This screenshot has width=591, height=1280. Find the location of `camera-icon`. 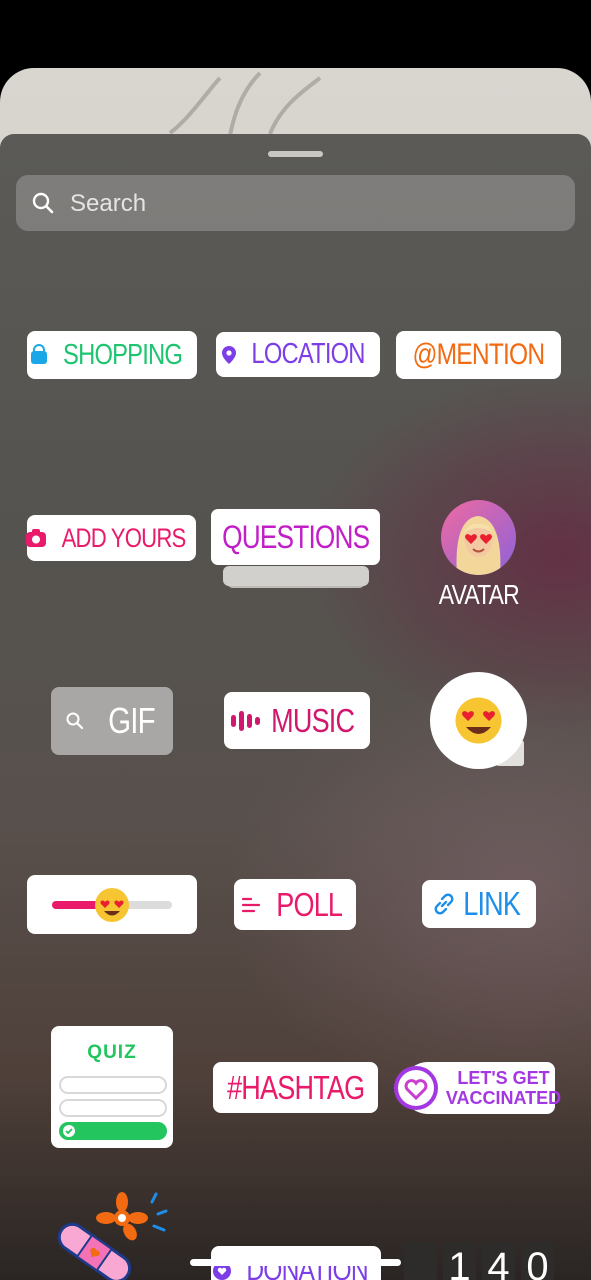

camera-icon is located at coordinates (35, 538).